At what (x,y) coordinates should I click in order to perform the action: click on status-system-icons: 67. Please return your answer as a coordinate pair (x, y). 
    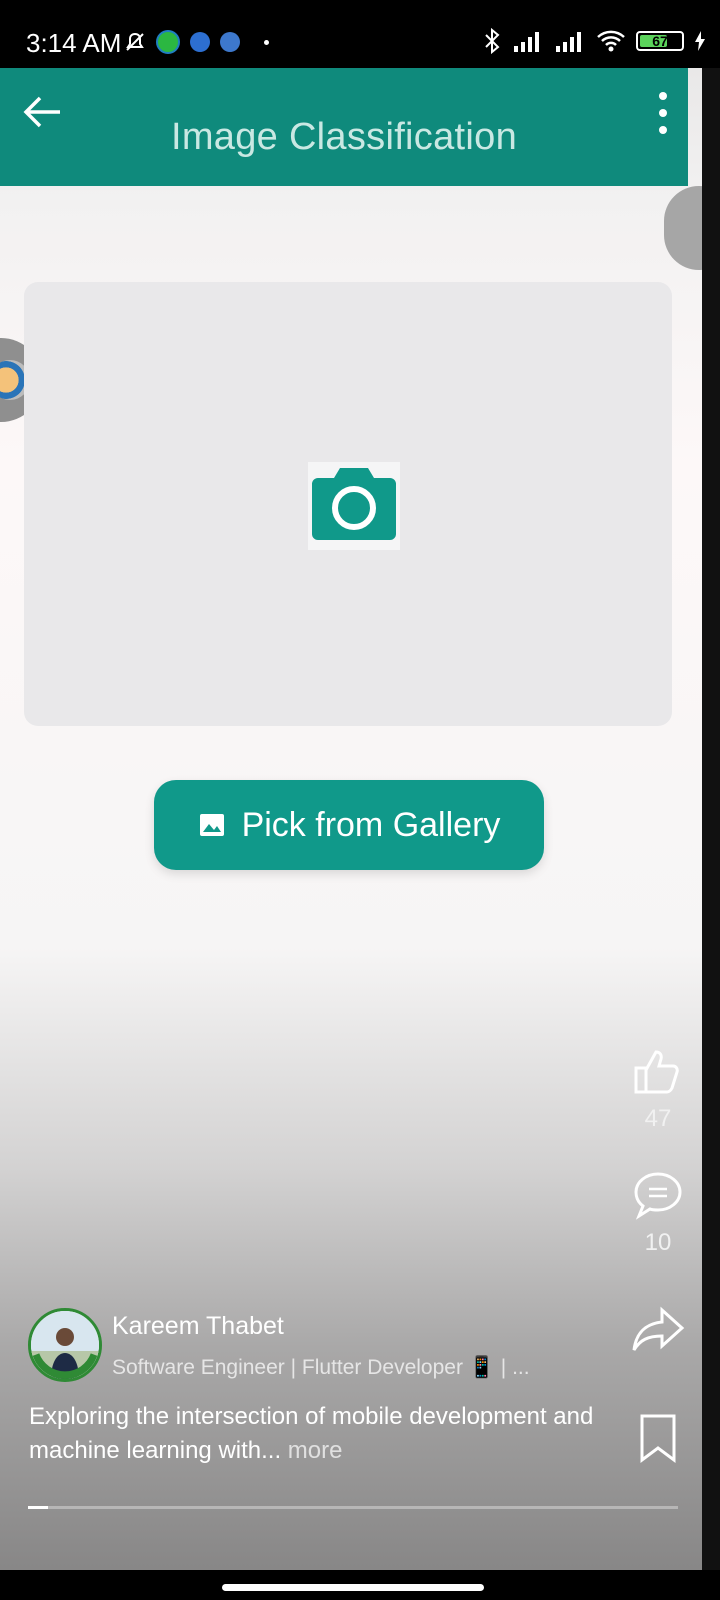
    Looking at the image, I should click on (594, 41).